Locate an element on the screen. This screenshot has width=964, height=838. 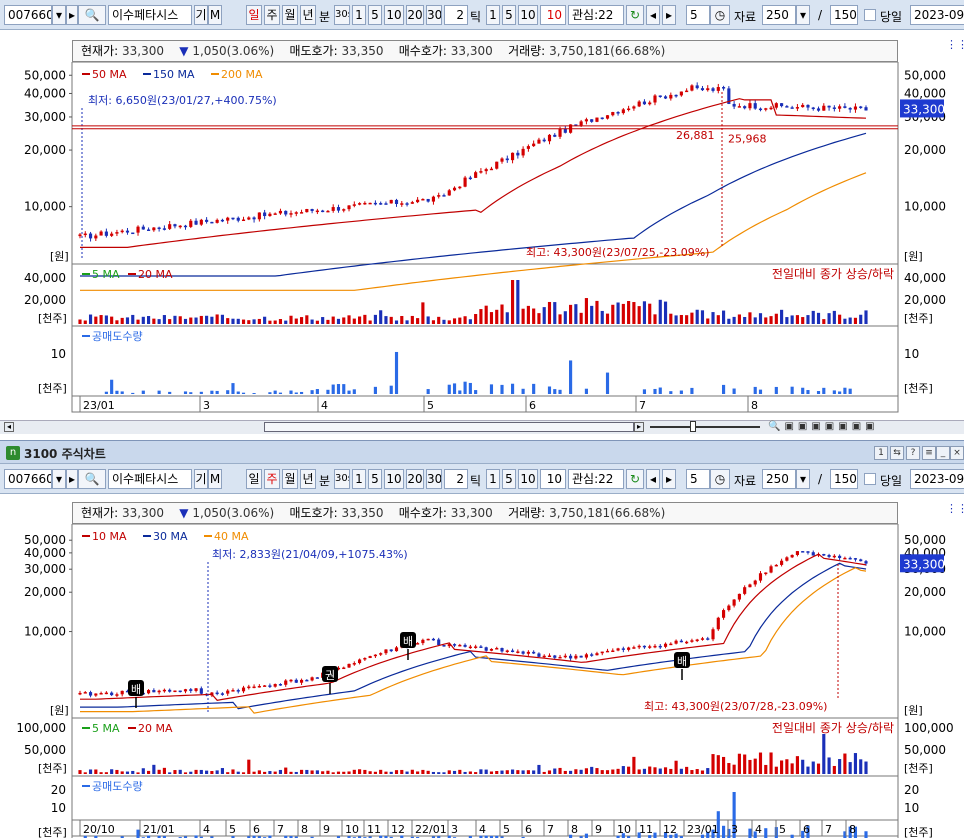
top-scrollbar: ◂ ▸ 🔍▣▣▣▣▣▣▣ is located at coordinates (482, 427).